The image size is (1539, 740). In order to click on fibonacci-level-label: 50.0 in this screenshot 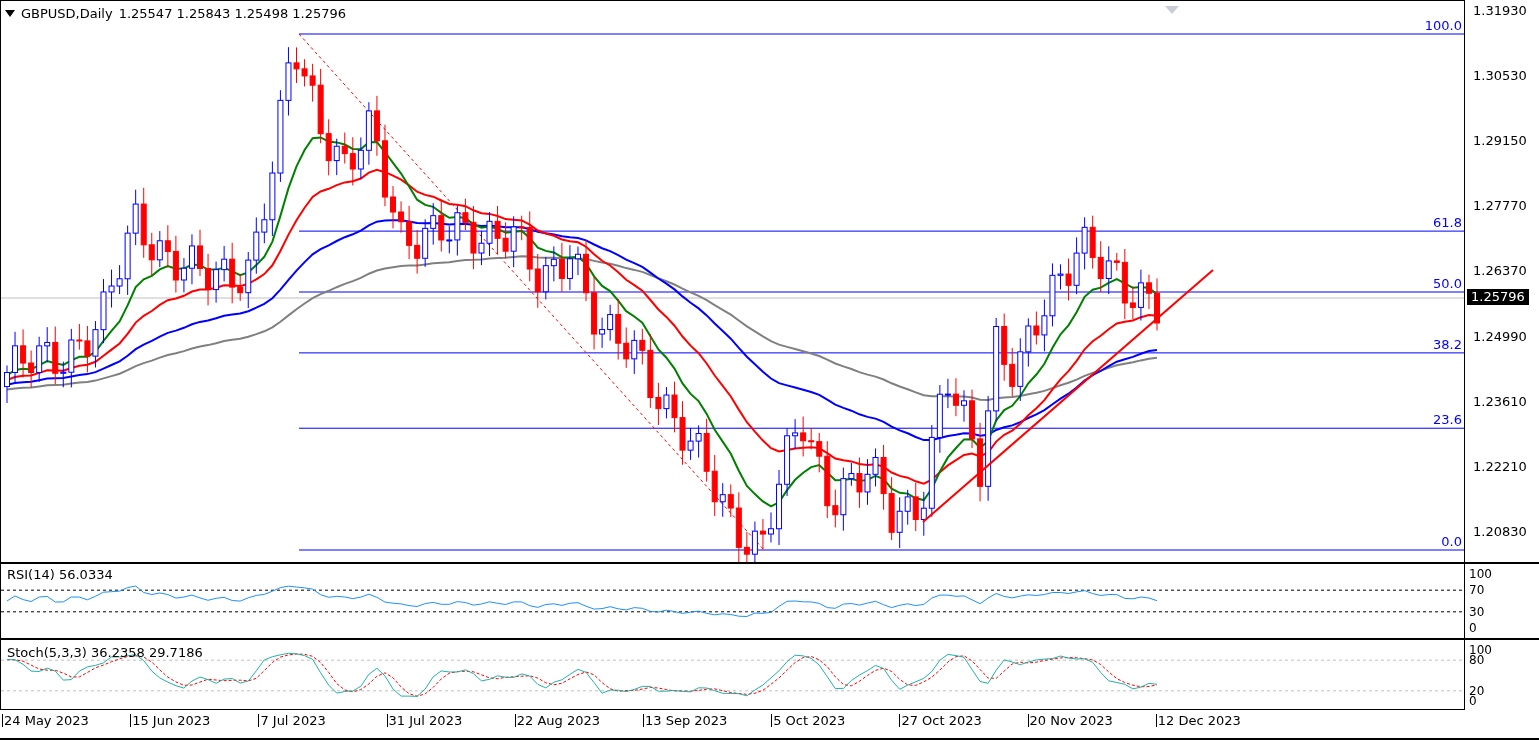, I will do `click(1447, 283)`.